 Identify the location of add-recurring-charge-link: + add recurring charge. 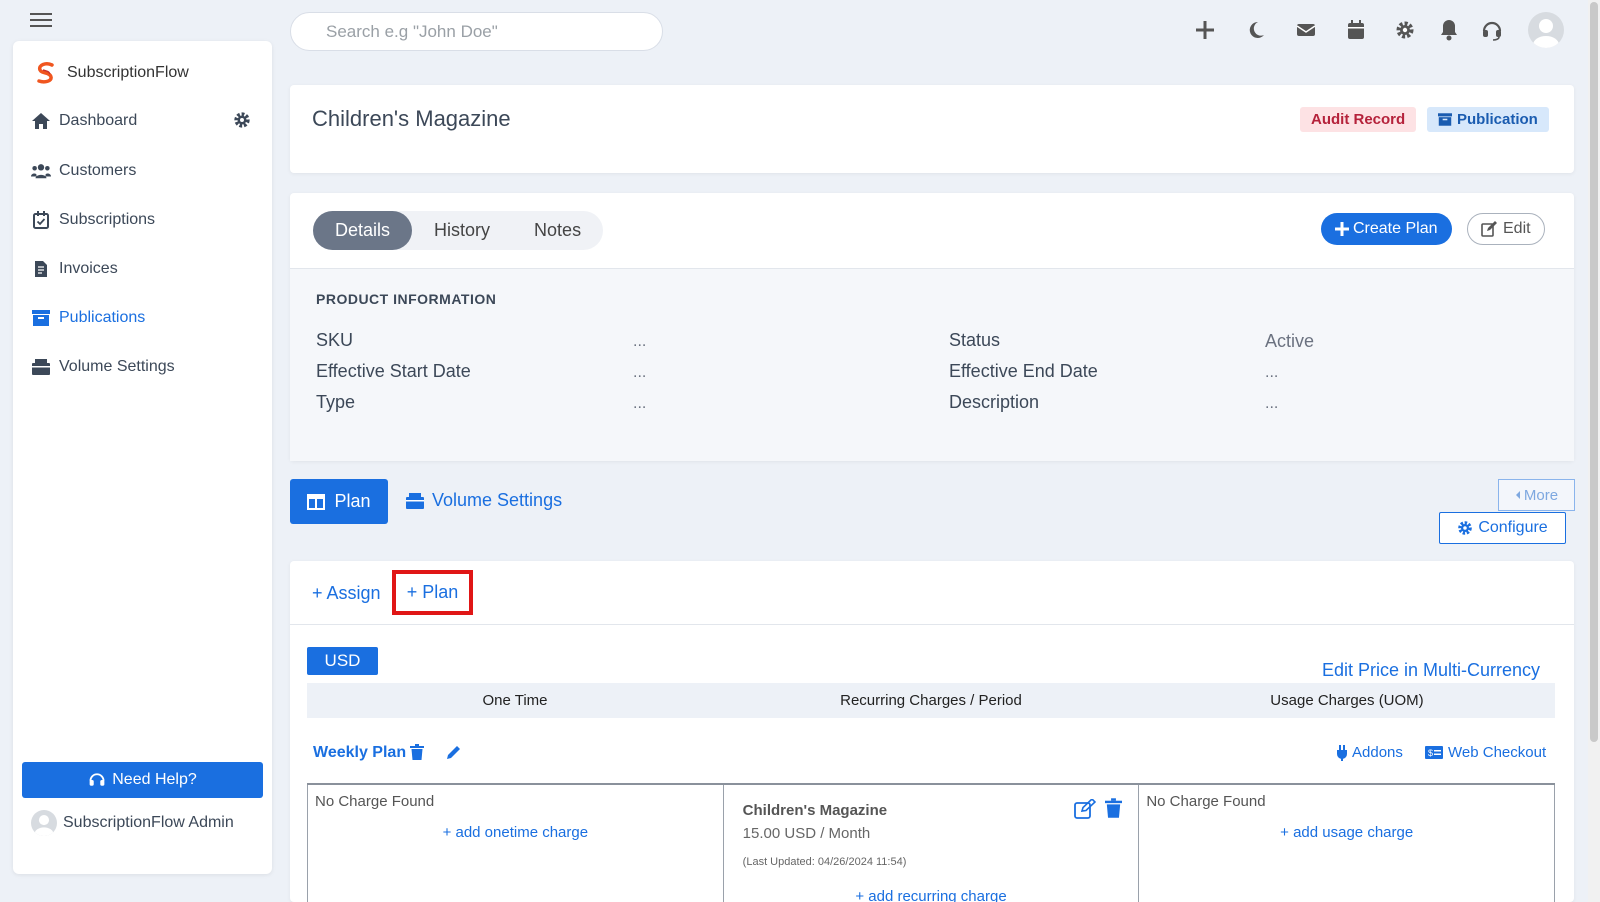
(931, 895).